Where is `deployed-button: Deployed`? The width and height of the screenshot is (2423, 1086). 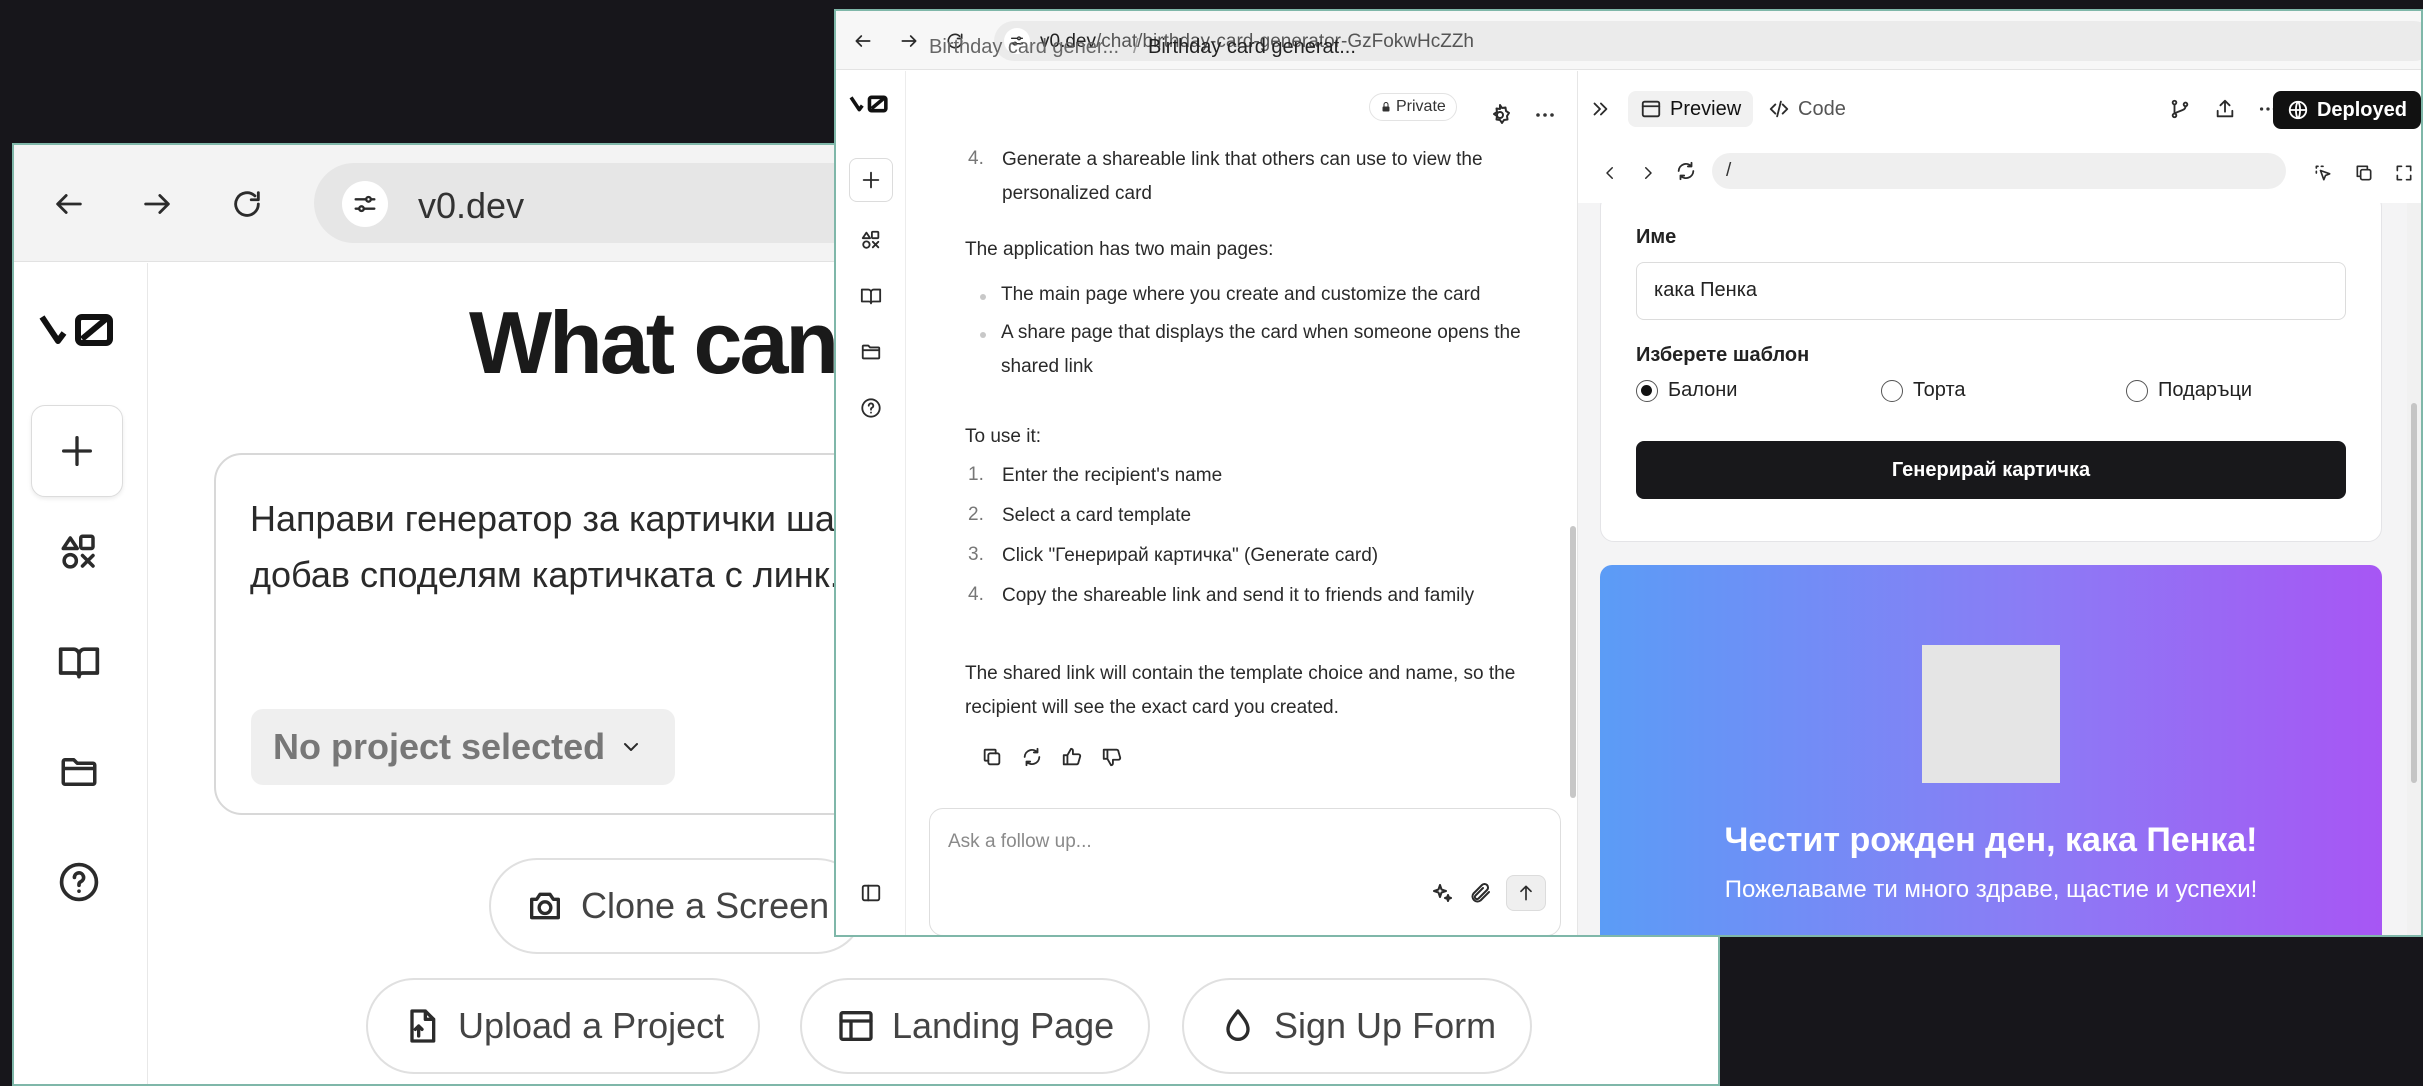
deployed-button: Deployed is located at coordinates (2346, 110).